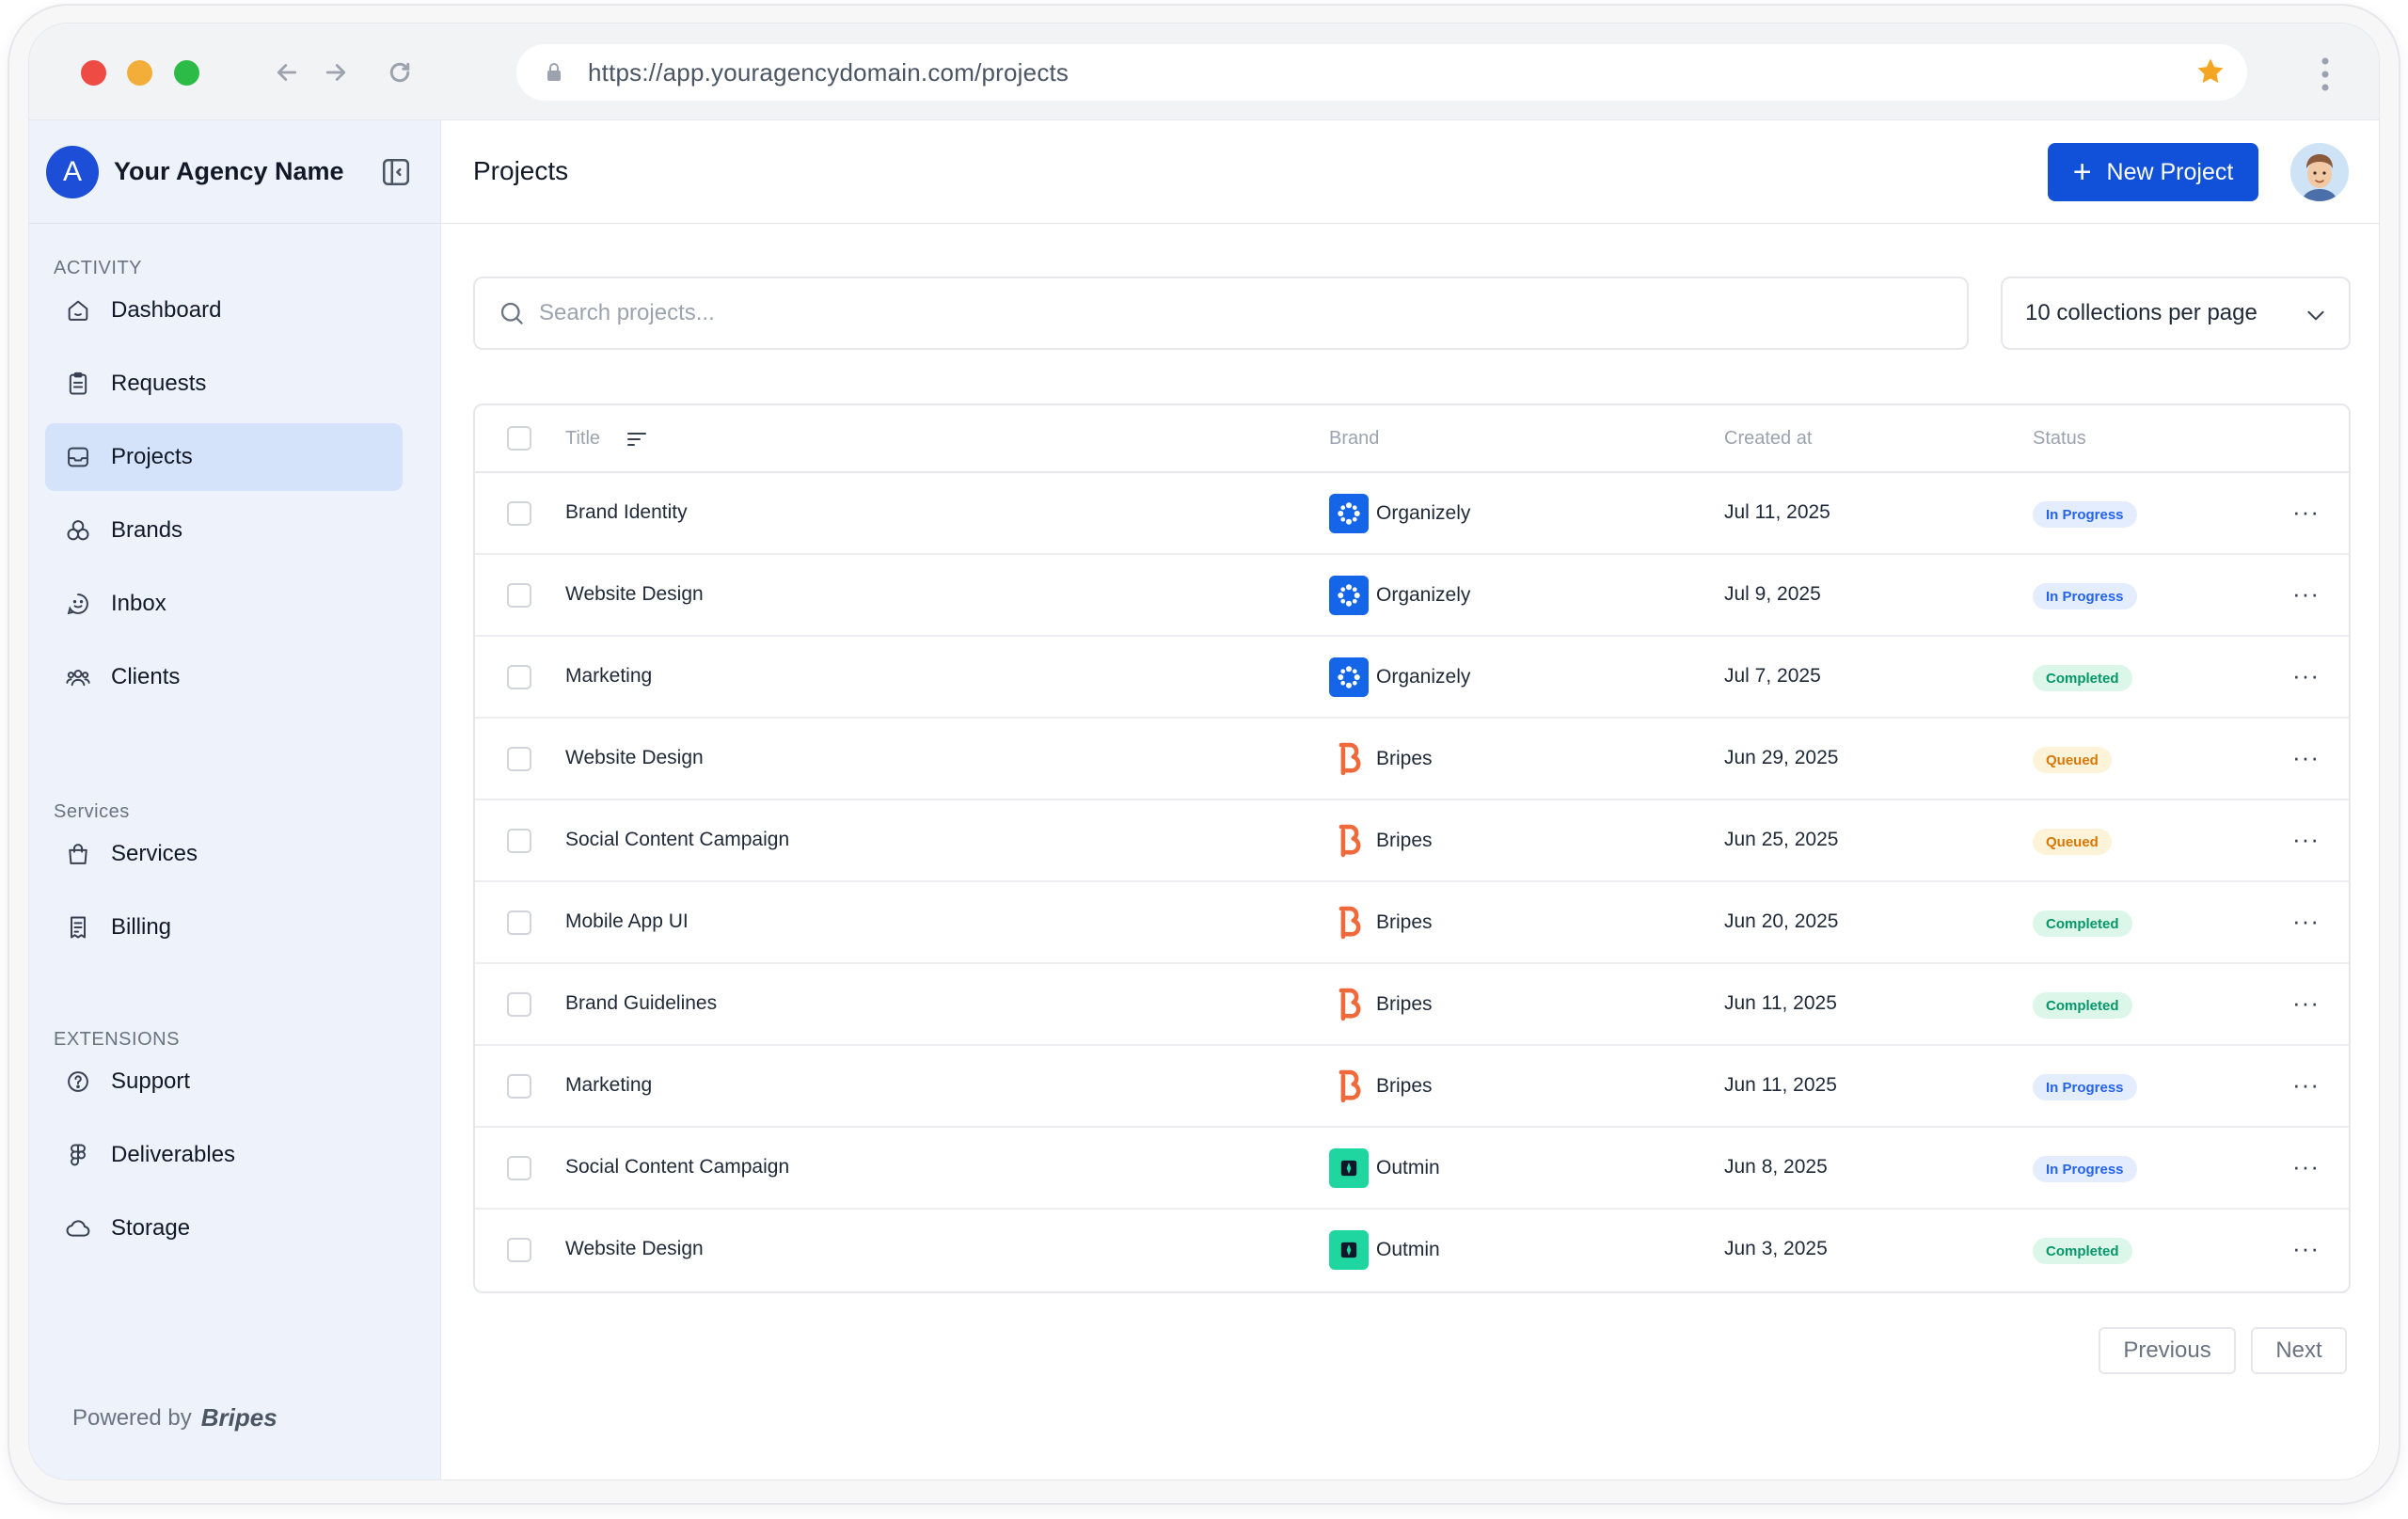 This screenshot has width=2408, height=1519. What do you see at coordinates (2319, 172) in the screenshot?
I see `user-avatar` at bounding box center [2319, 172].